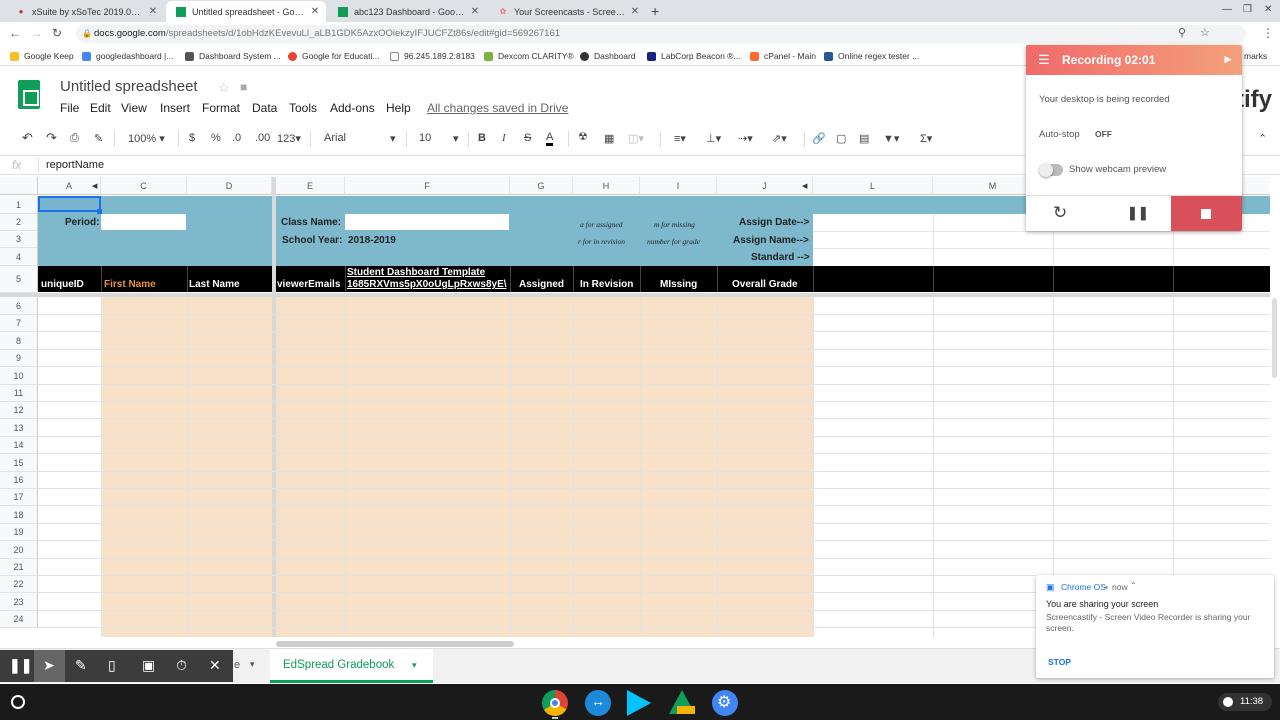  What do you see at coordinates (1247, 9) in the screenshot?
I see `restore-icon: ❐` at bounding box center [1247, 9].